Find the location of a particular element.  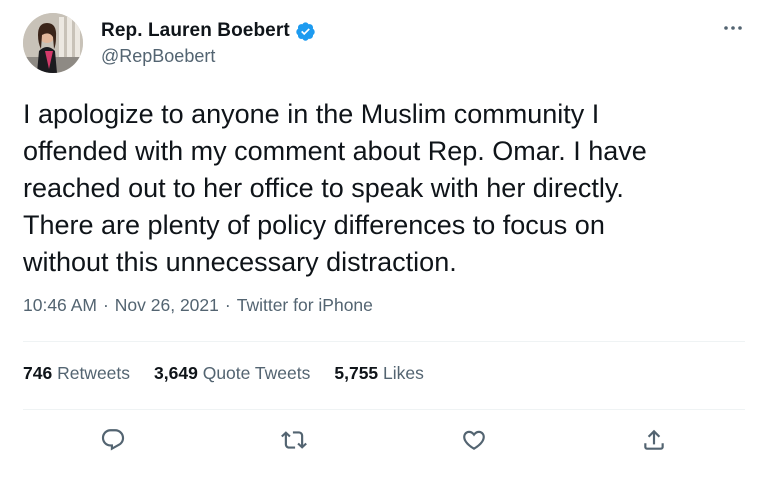

user-handle: @RepBoebert is located at coordinates (158, 56).